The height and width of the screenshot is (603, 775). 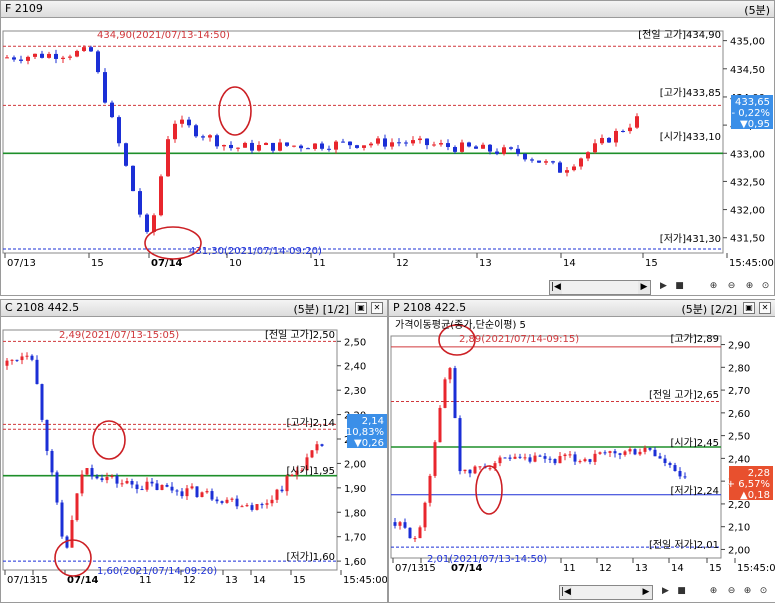 What do you see at coordinates (373, 421) in the screenshot?
I see `price-badge-price: 2,14` at bounding box center [373, 421].